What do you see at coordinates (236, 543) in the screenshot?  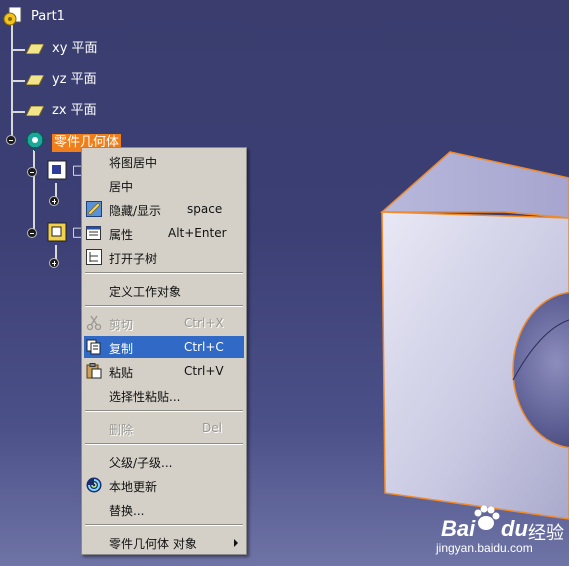 I see `submenu-arrow-icon` at bounding box center [236, 543].